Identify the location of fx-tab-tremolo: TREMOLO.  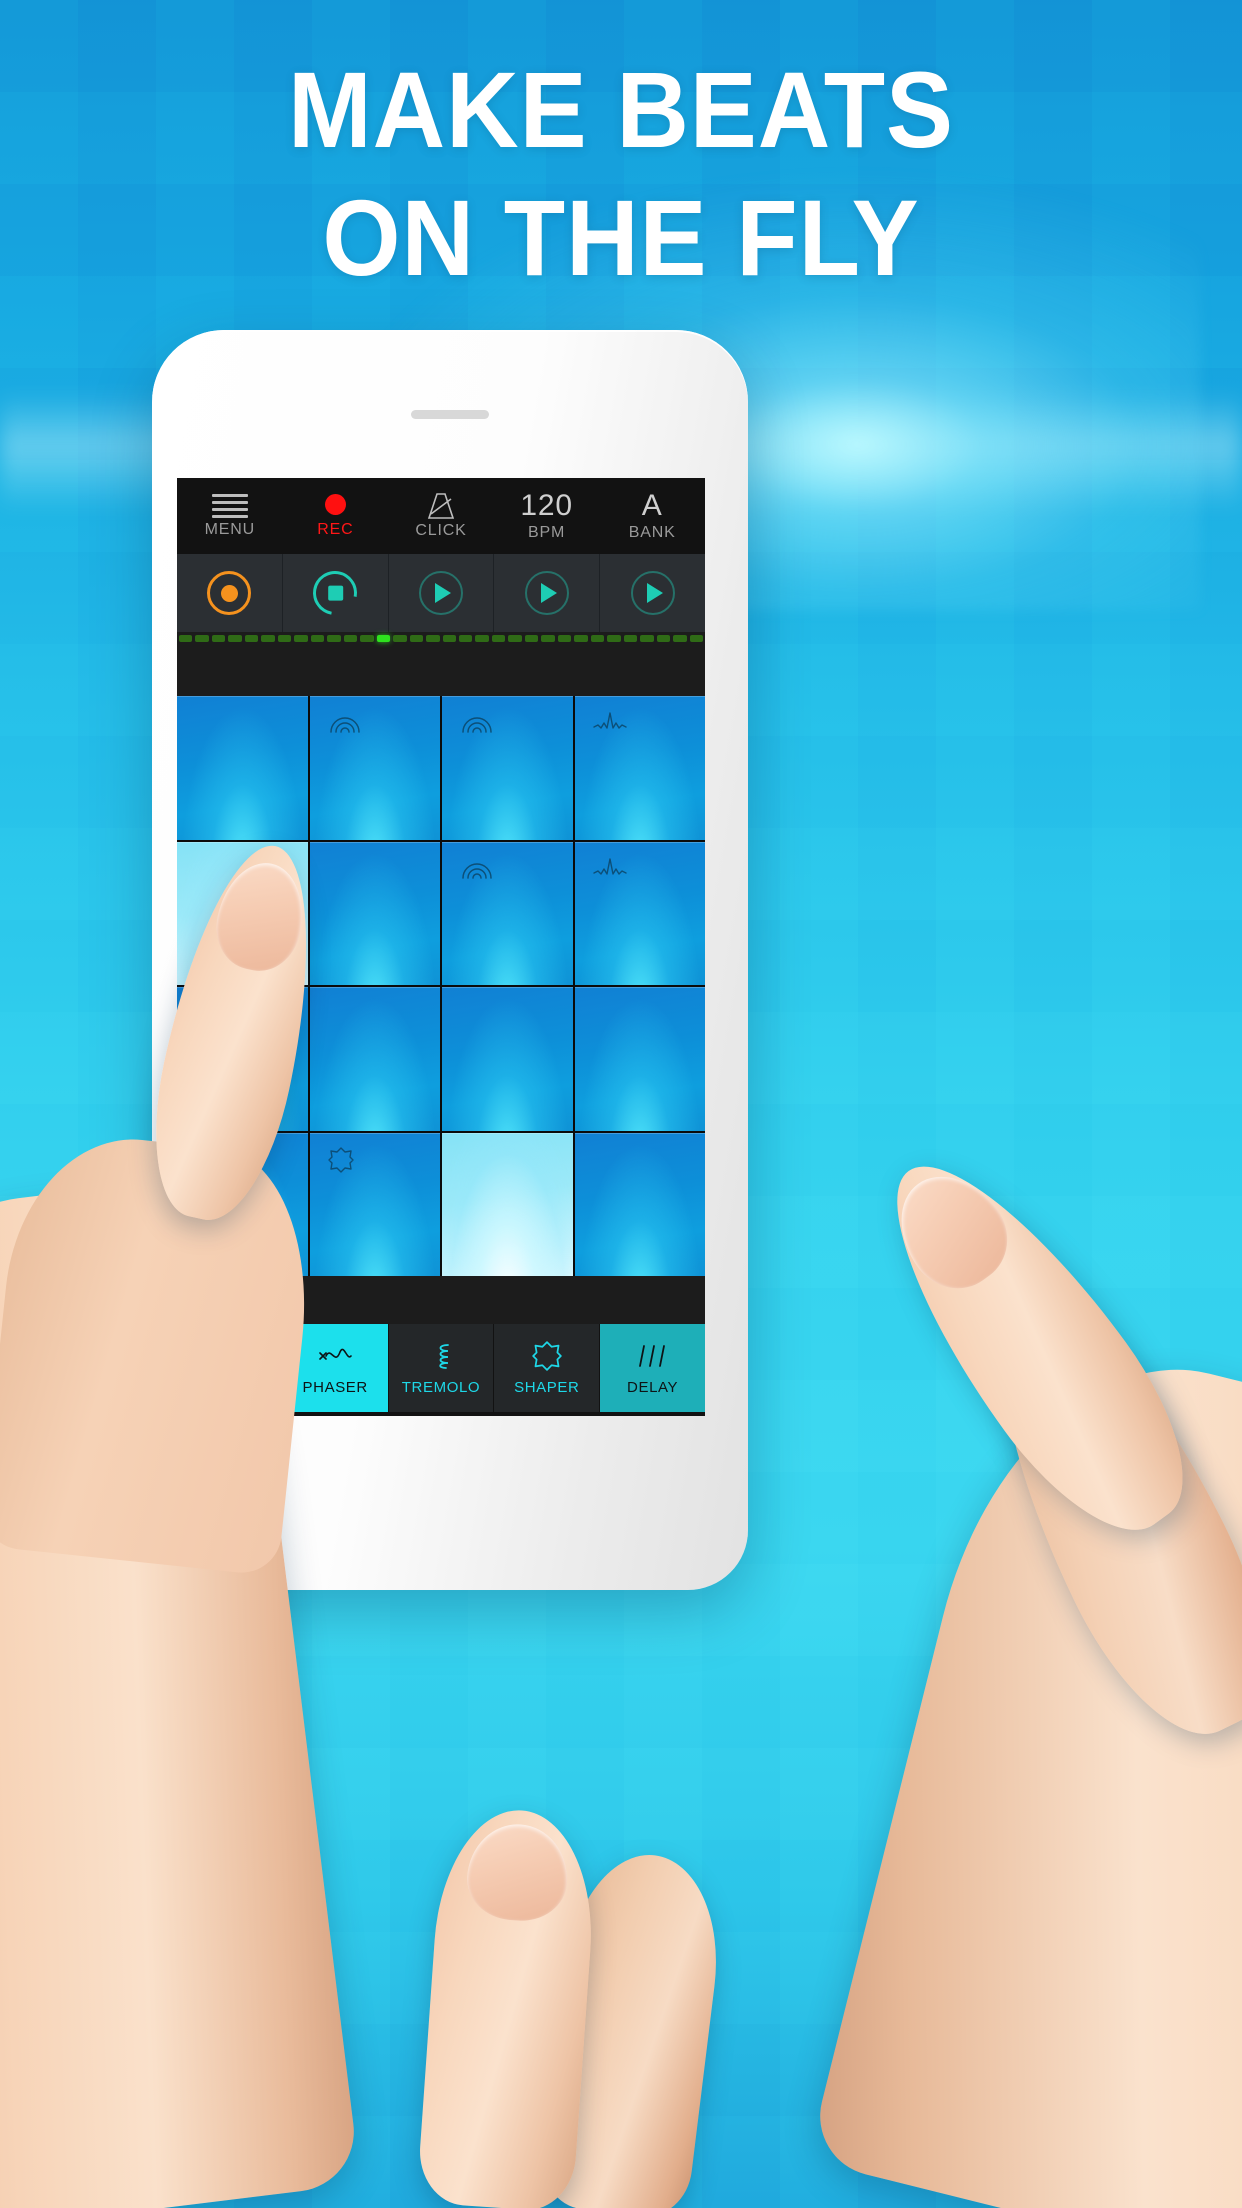
(441, 1368).